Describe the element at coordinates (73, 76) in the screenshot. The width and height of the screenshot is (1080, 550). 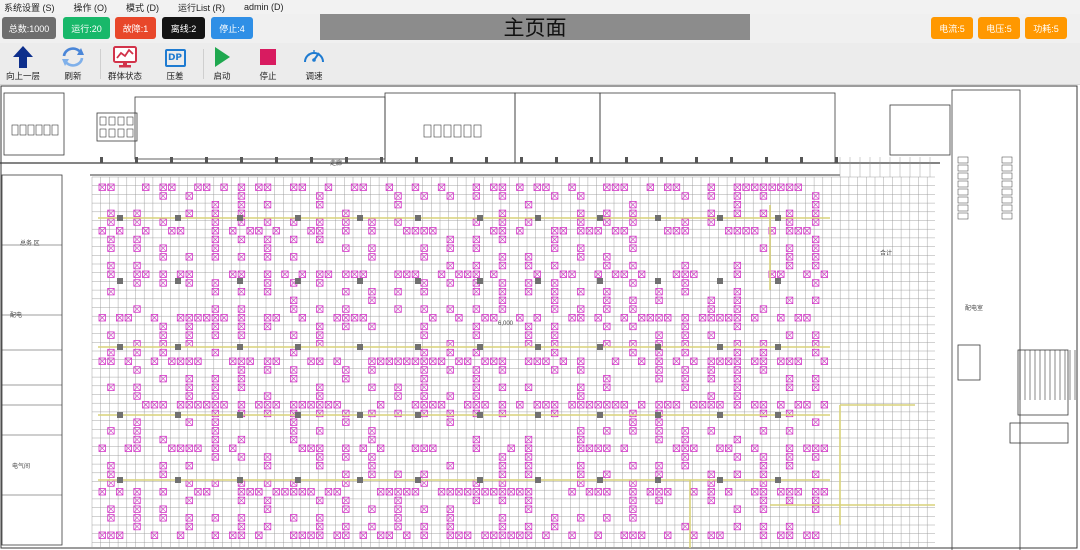
I see `refresh-label: 刷新` at that location.